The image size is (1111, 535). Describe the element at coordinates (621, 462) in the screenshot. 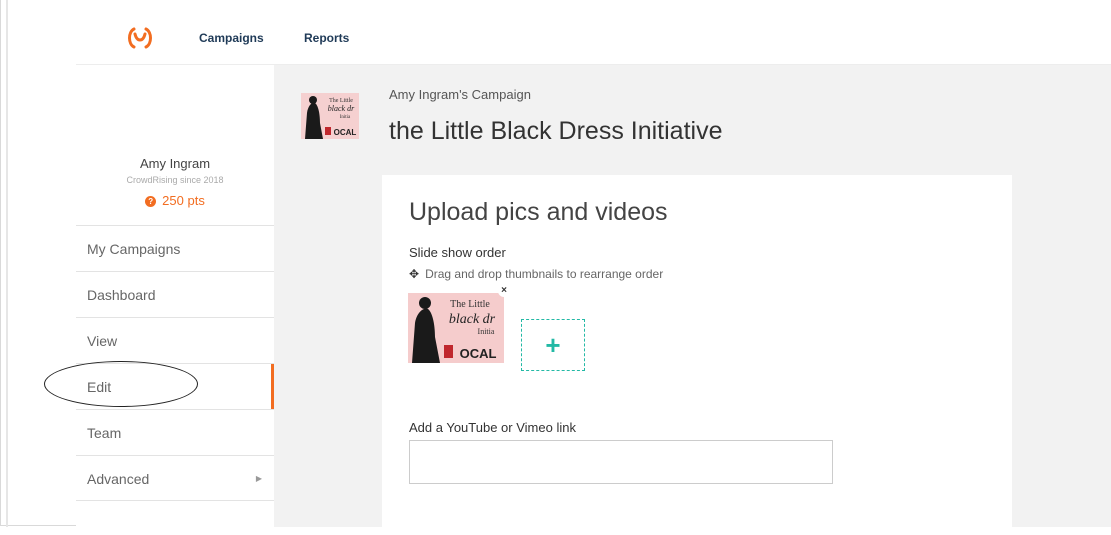

I see `video-link-input` at that location.